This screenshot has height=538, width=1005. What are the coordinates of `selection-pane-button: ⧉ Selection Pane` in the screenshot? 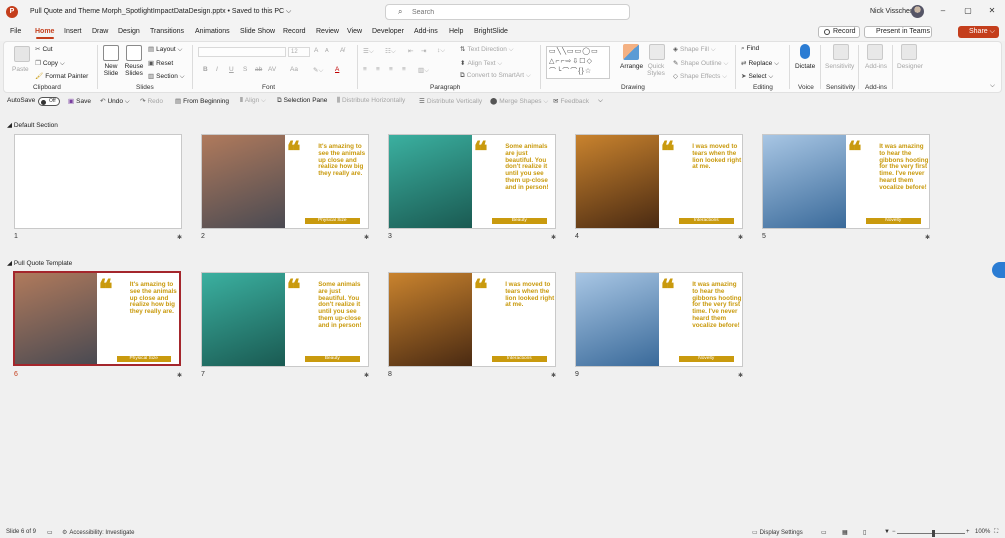 It's located at (302, 101).